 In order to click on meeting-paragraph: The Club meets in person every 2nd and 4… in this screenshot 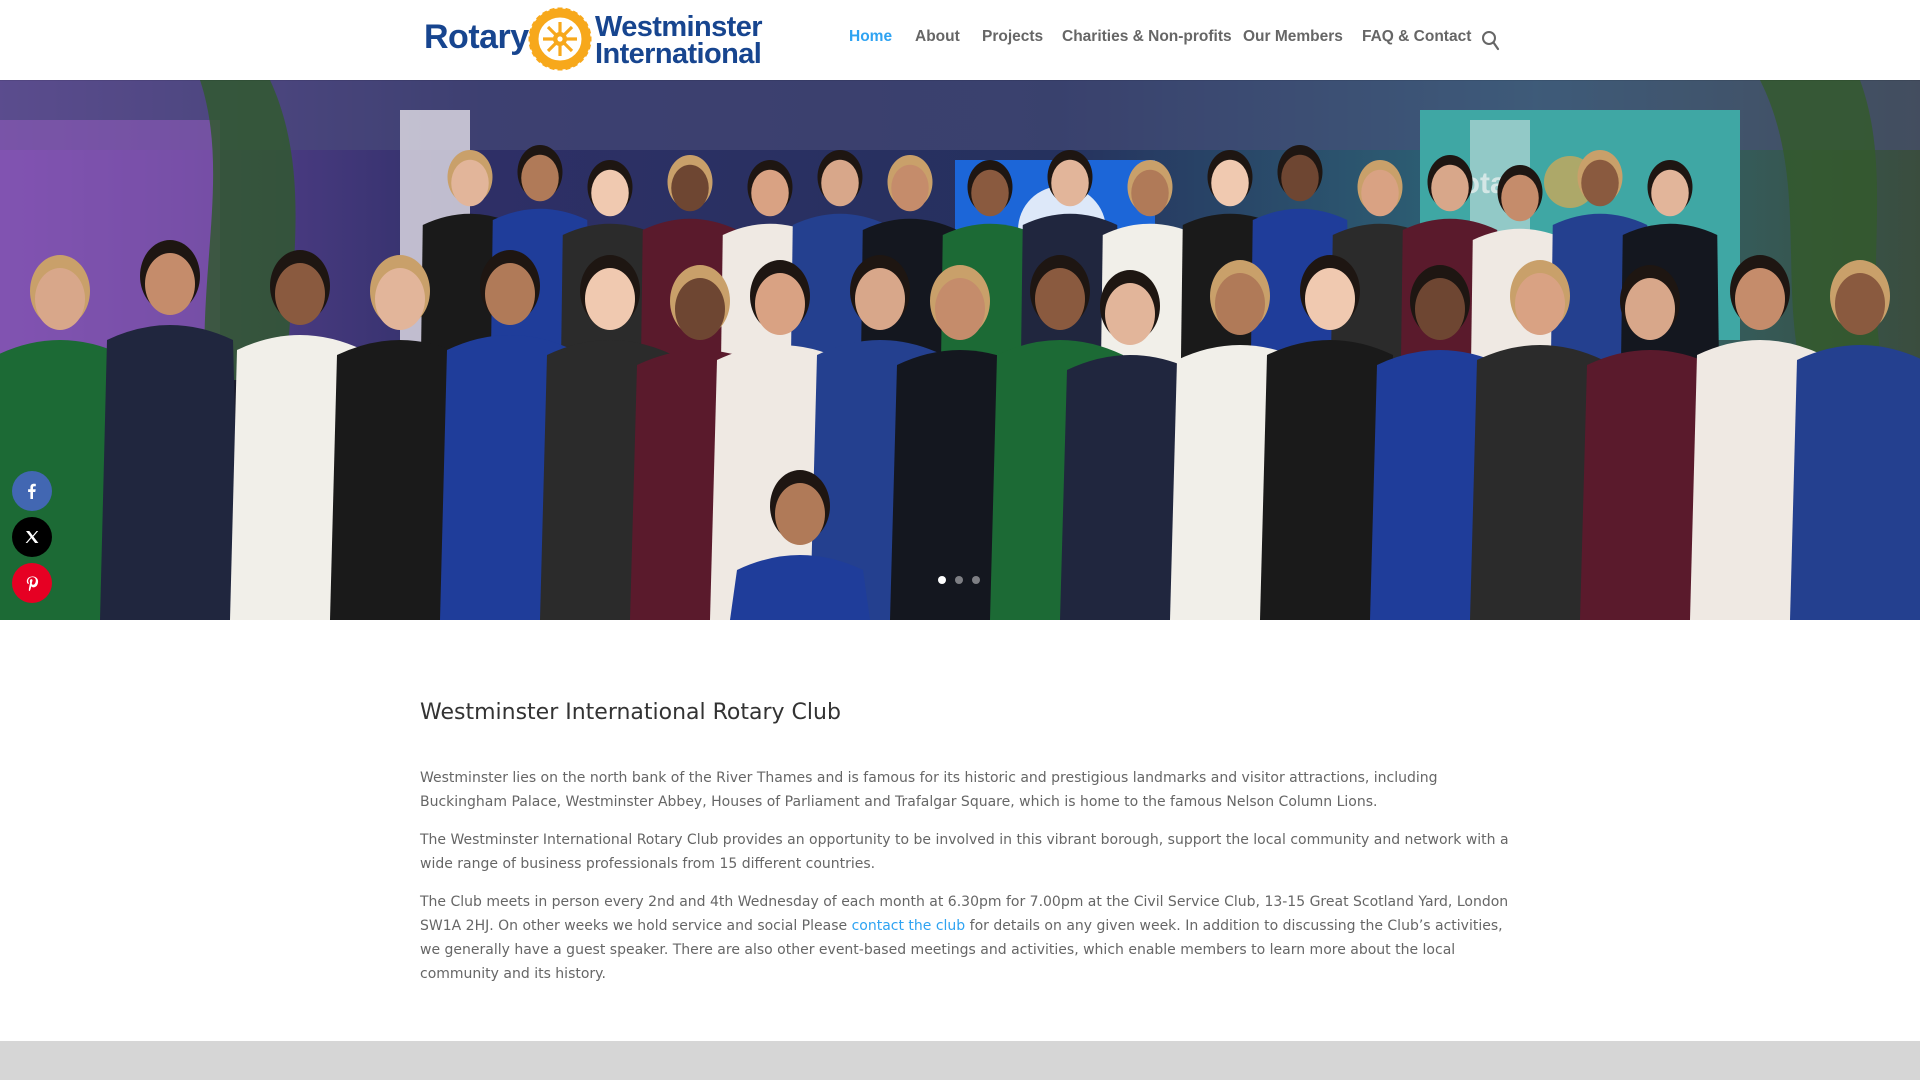, I will do `click(965, 938)`.